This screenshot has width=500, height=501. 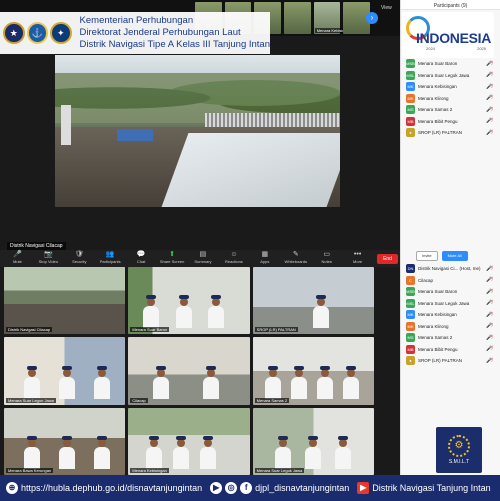 I want to click on video-road, so click(x=250, y=170).